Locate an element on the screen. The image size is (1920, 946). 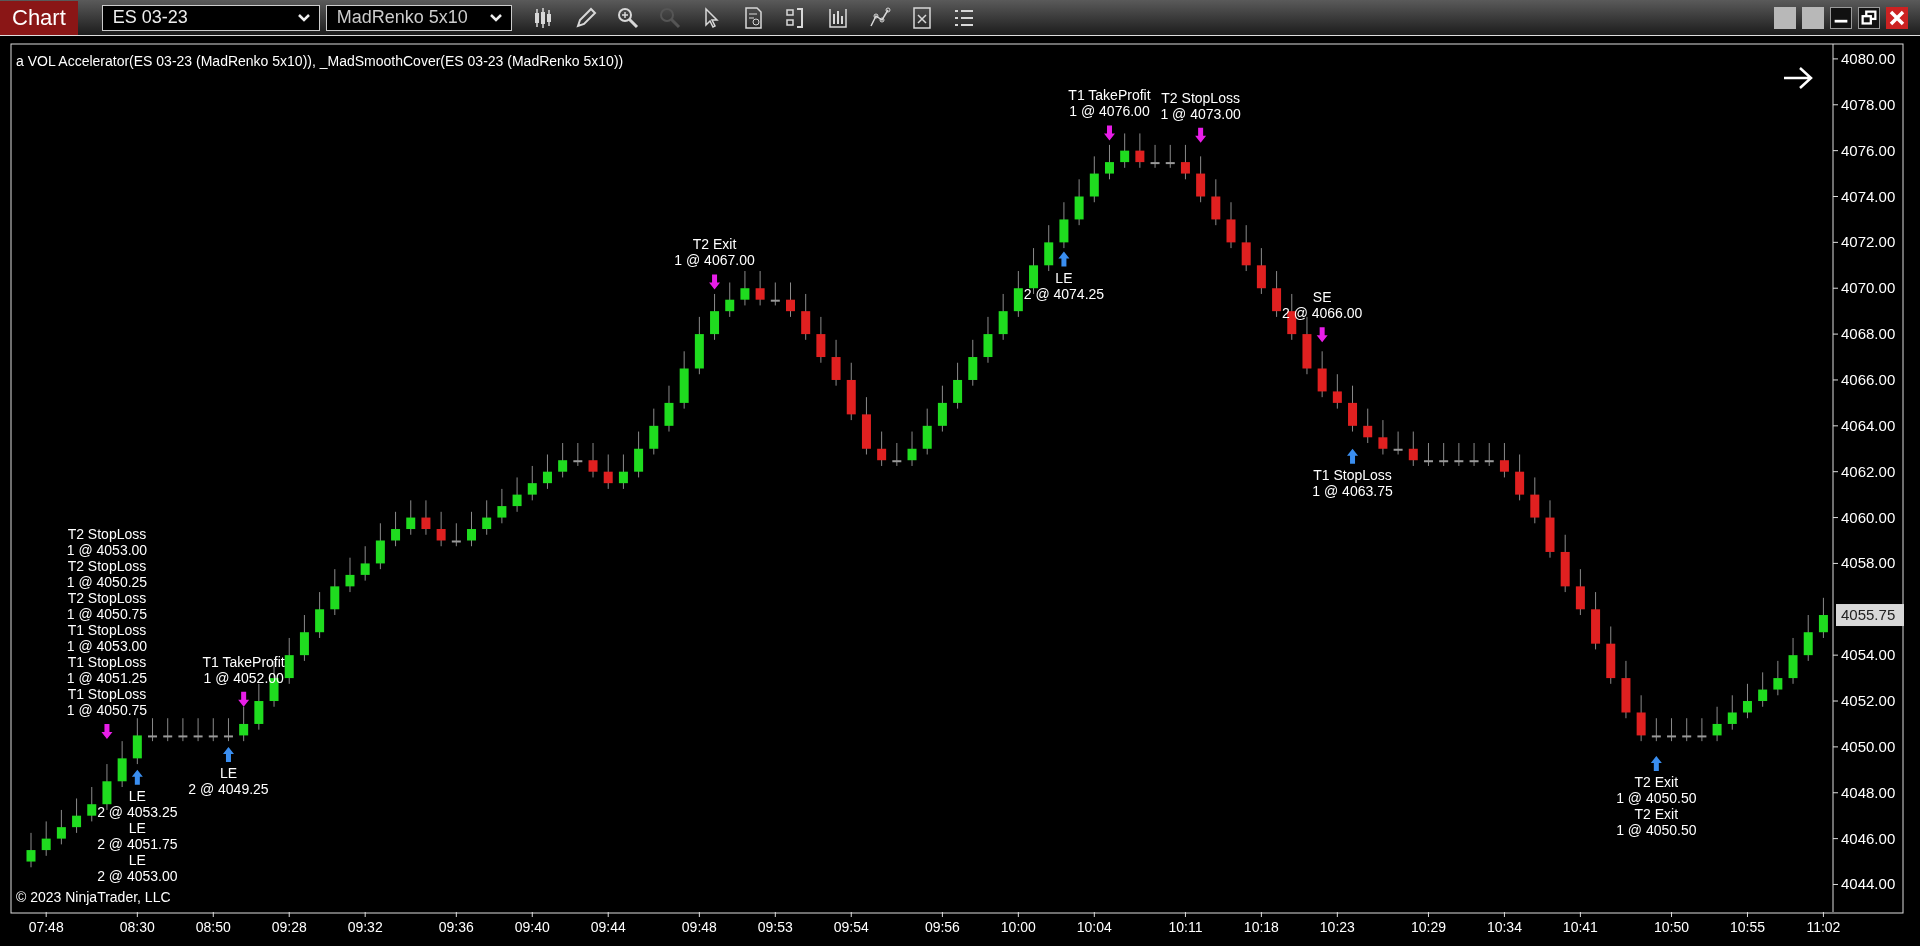
time-axis-label: 09:54 is located at coordinates (851, 927).